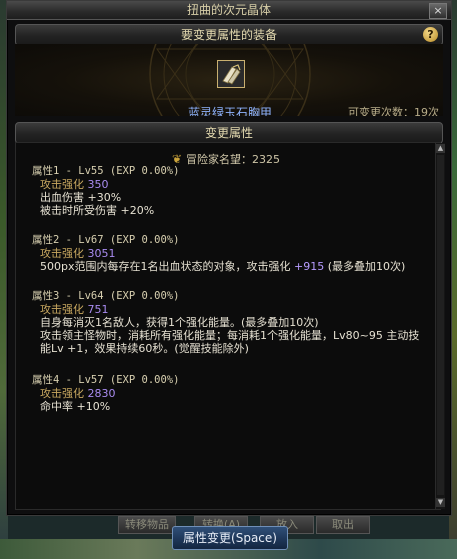  What do you see at coordinates (393, 111) in the screenshot?
I see `change-count: 可变更次数：19次` at bounding box center [393, 111].